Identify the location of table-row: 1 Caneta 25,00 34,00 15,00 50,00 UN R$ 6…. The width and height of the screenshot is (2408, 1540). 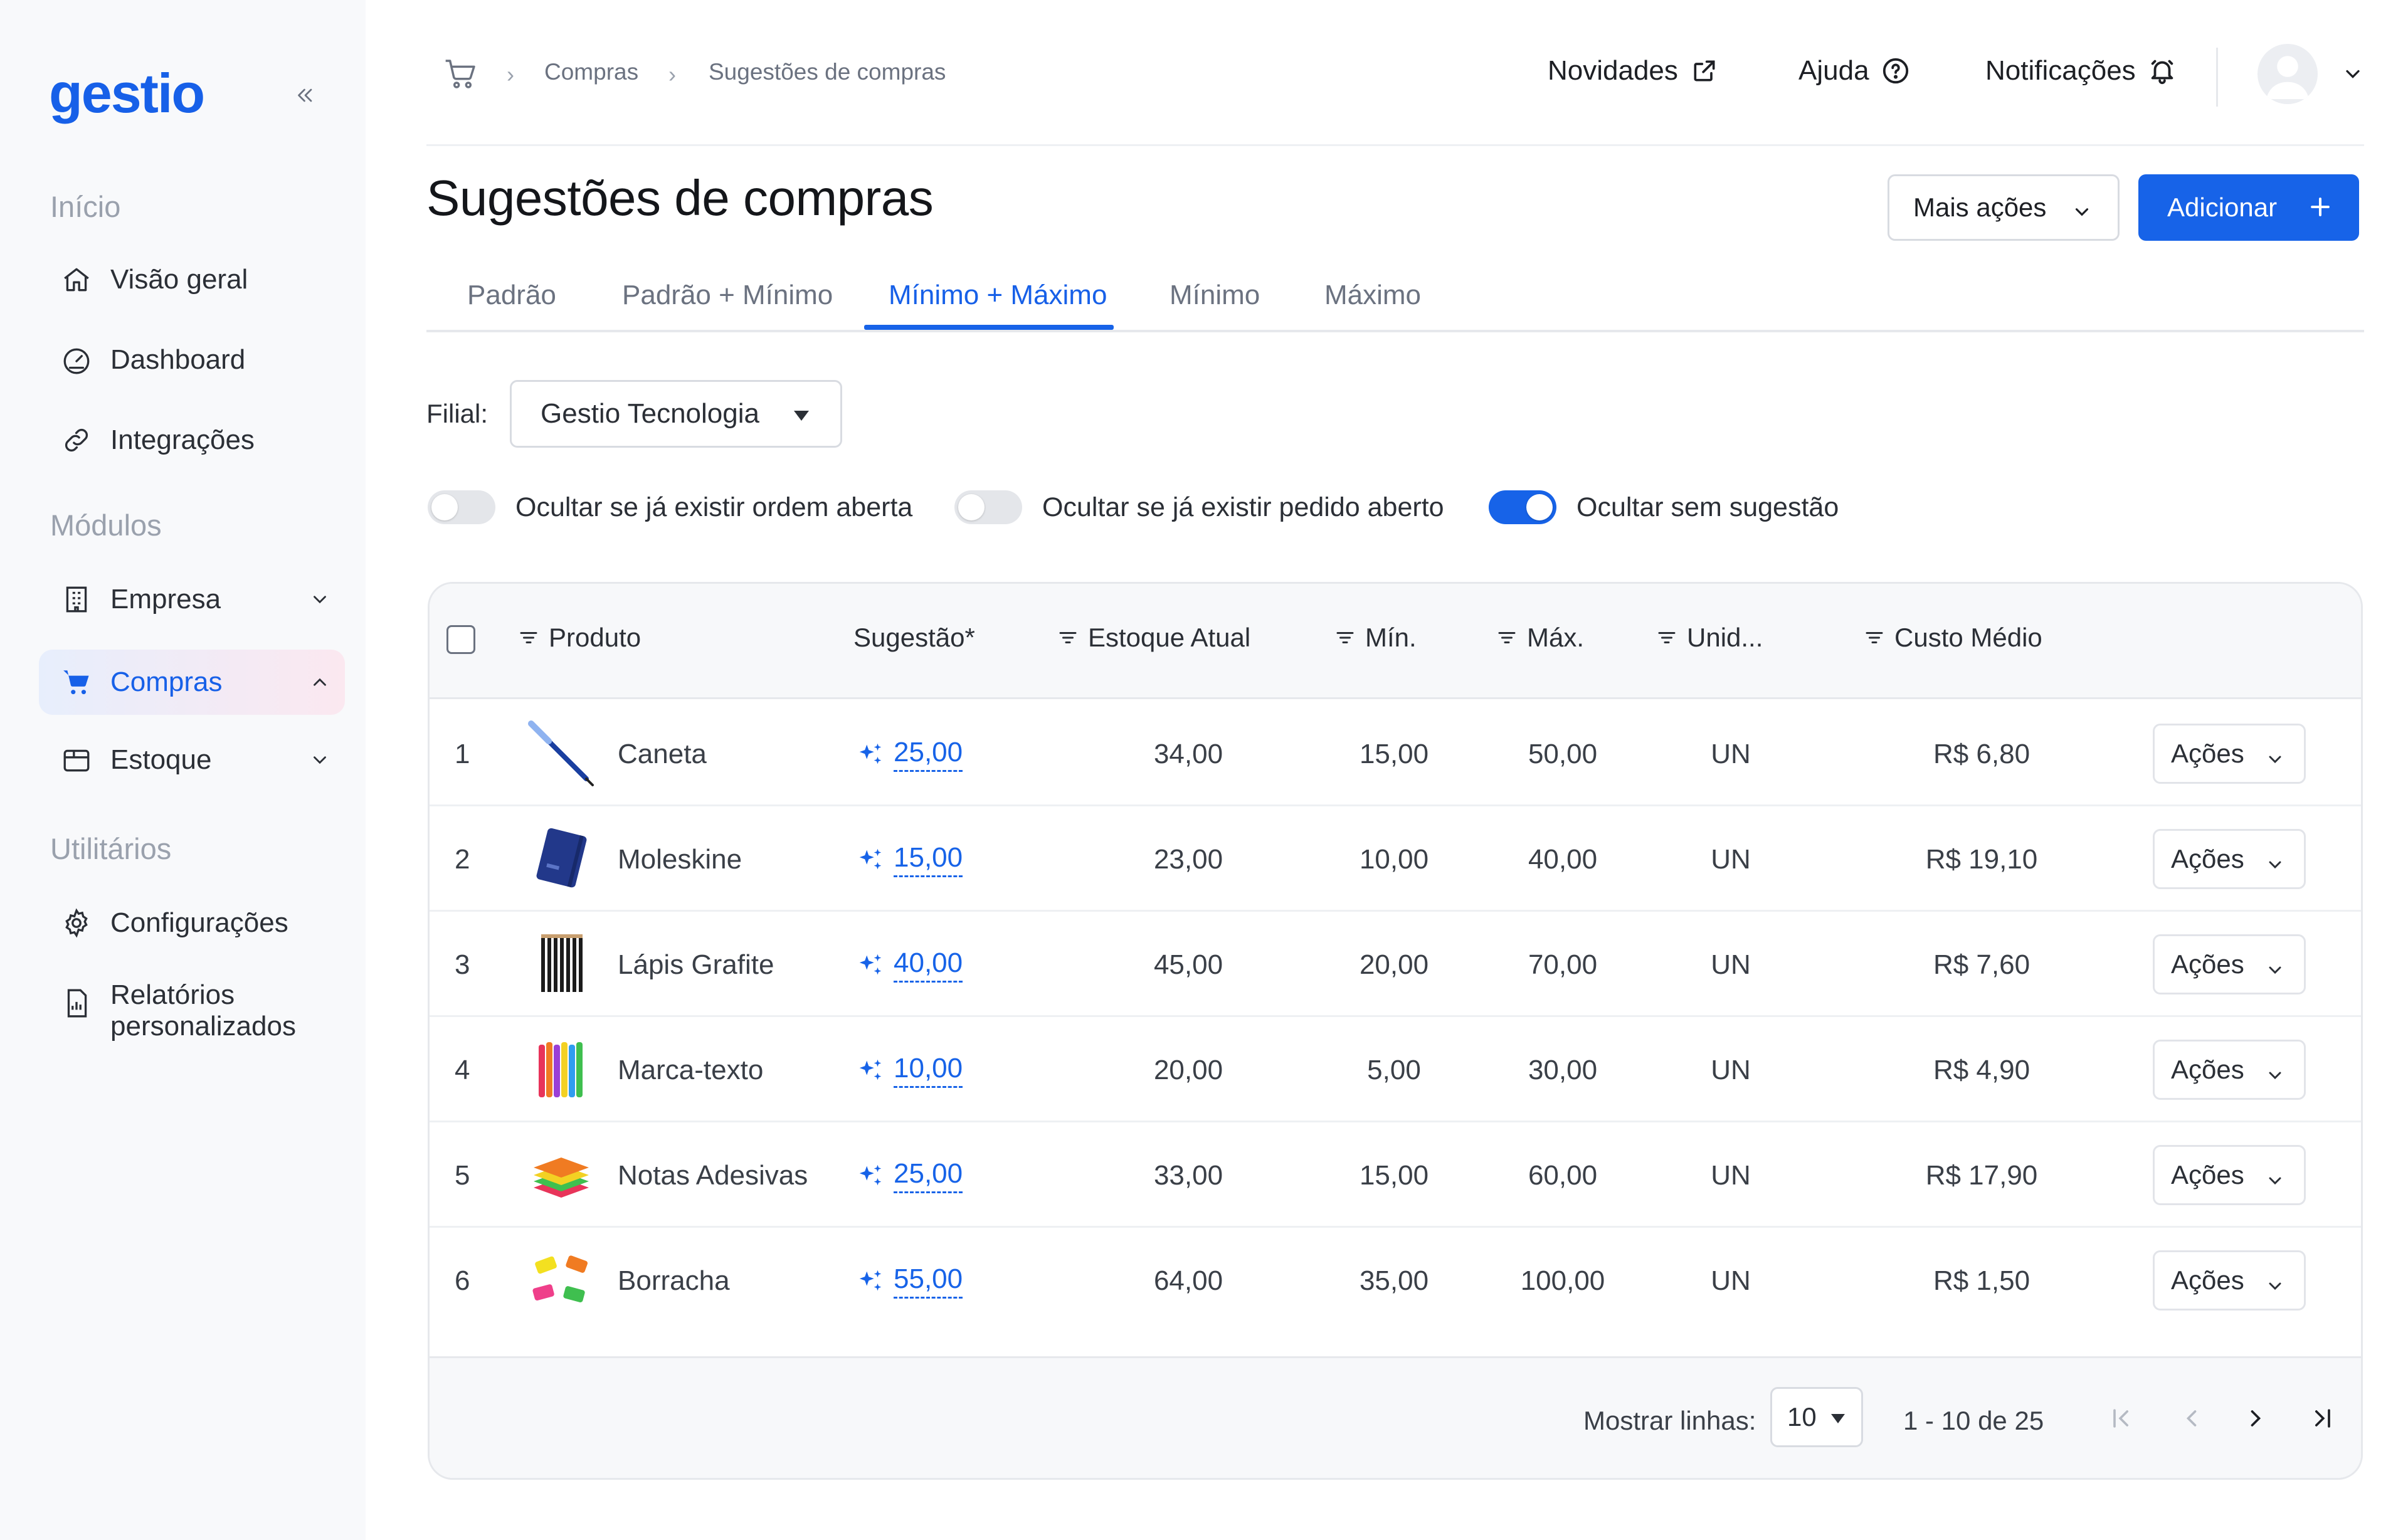
(1395, 753).